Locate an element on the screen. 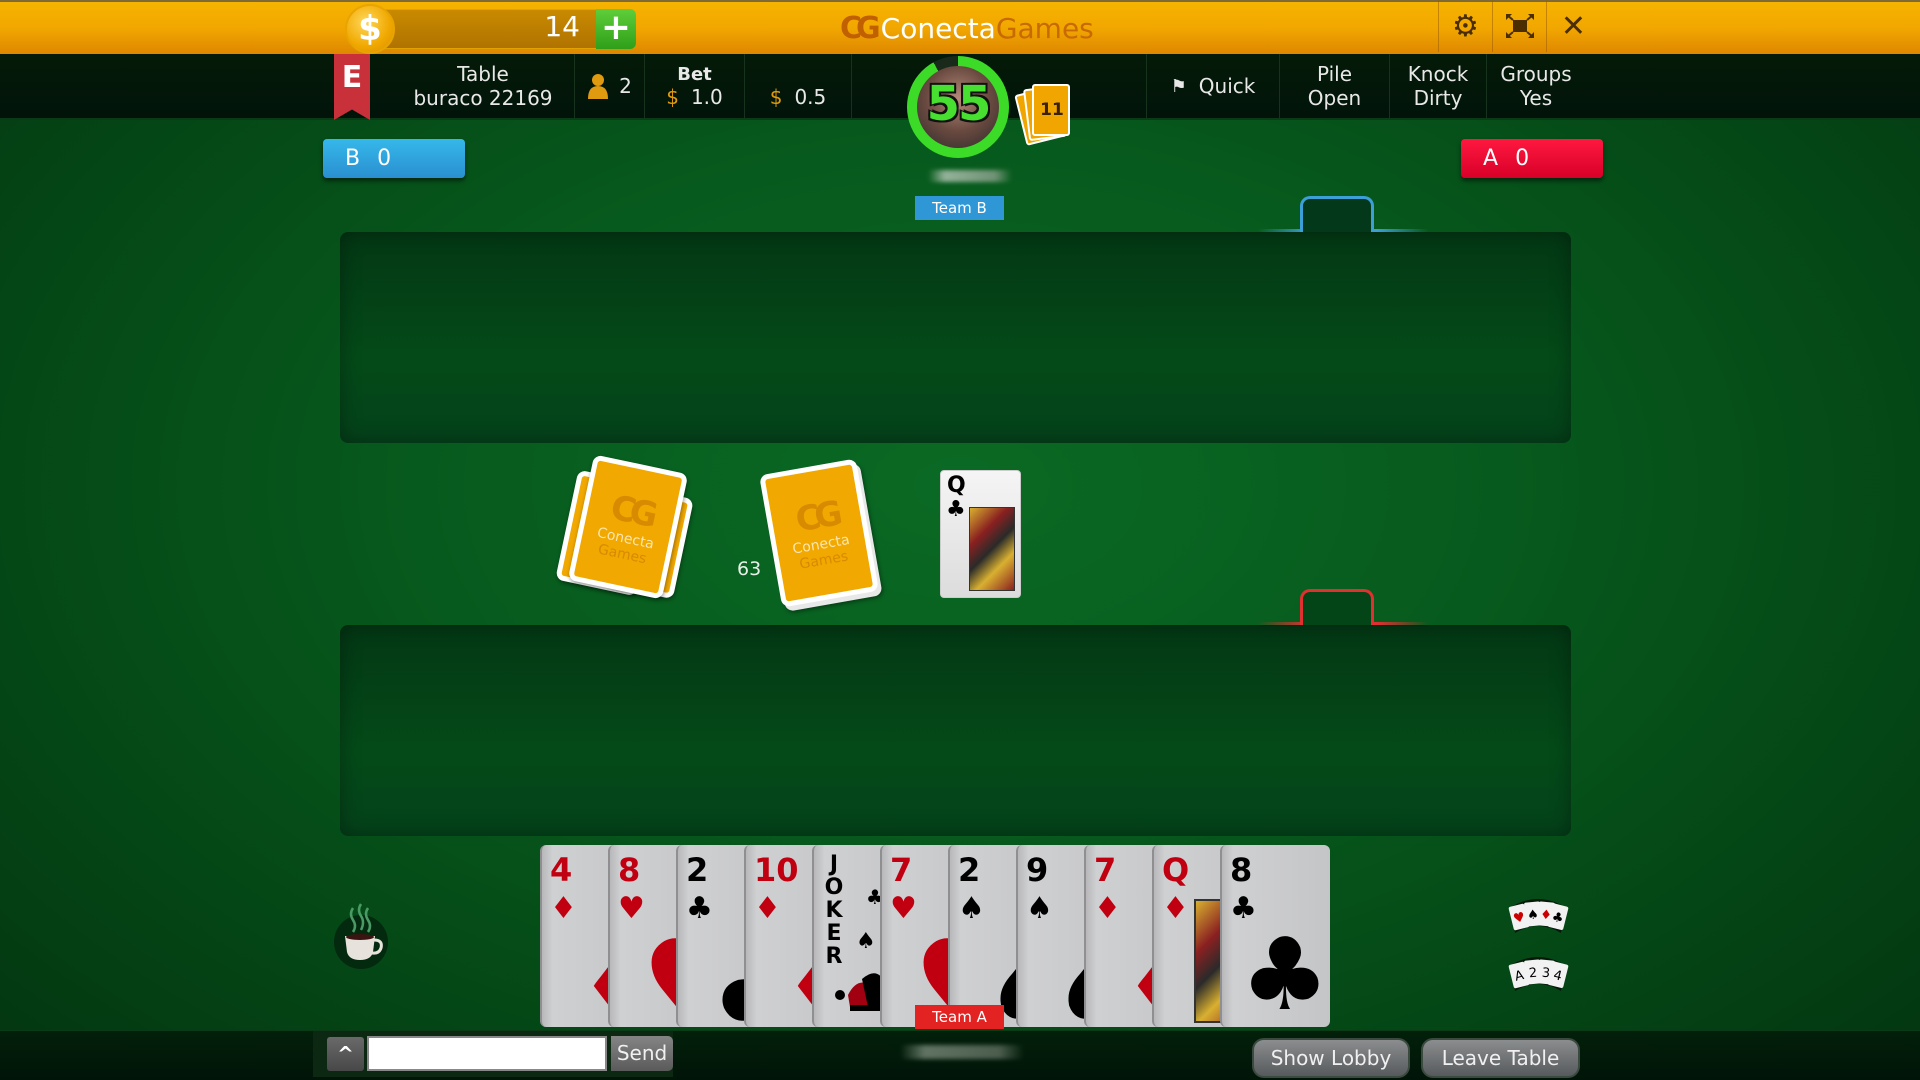 This screenshot has height=1080, width=1920. close-icon: ✕ is located at coordinates (1573, 26).